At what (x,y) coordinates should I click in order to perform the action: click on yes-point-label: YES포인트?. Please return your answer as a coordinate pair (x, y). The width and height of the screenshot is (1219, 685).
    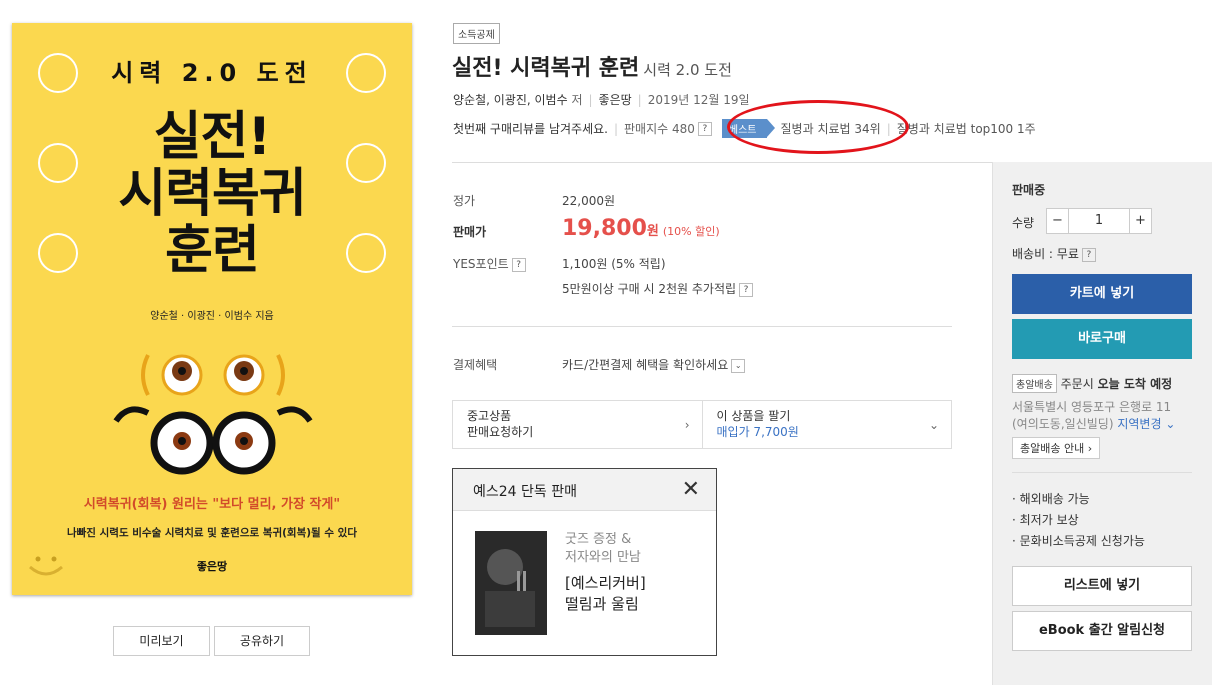
    Looking at the image, I should click on (489, 263).